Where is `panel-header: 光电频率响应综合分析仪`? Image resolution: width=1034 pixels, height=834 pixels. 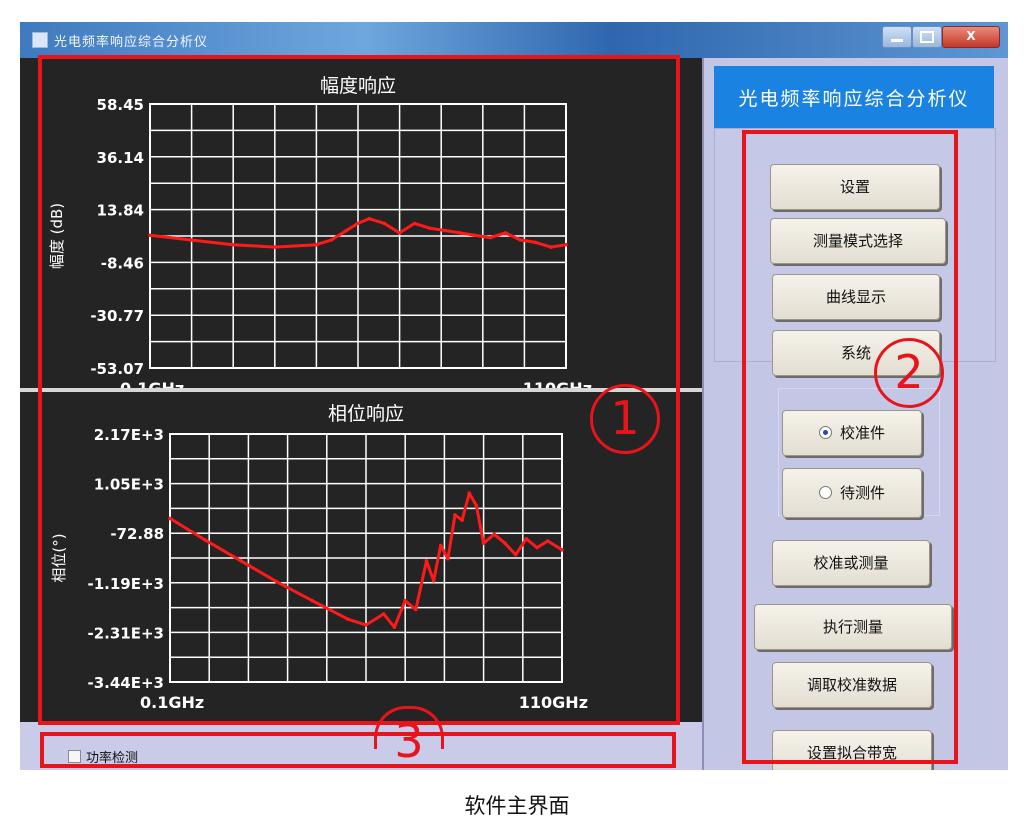 panel-header: 光电频率响应综合分析仪 is located at coordinates (854, 97).